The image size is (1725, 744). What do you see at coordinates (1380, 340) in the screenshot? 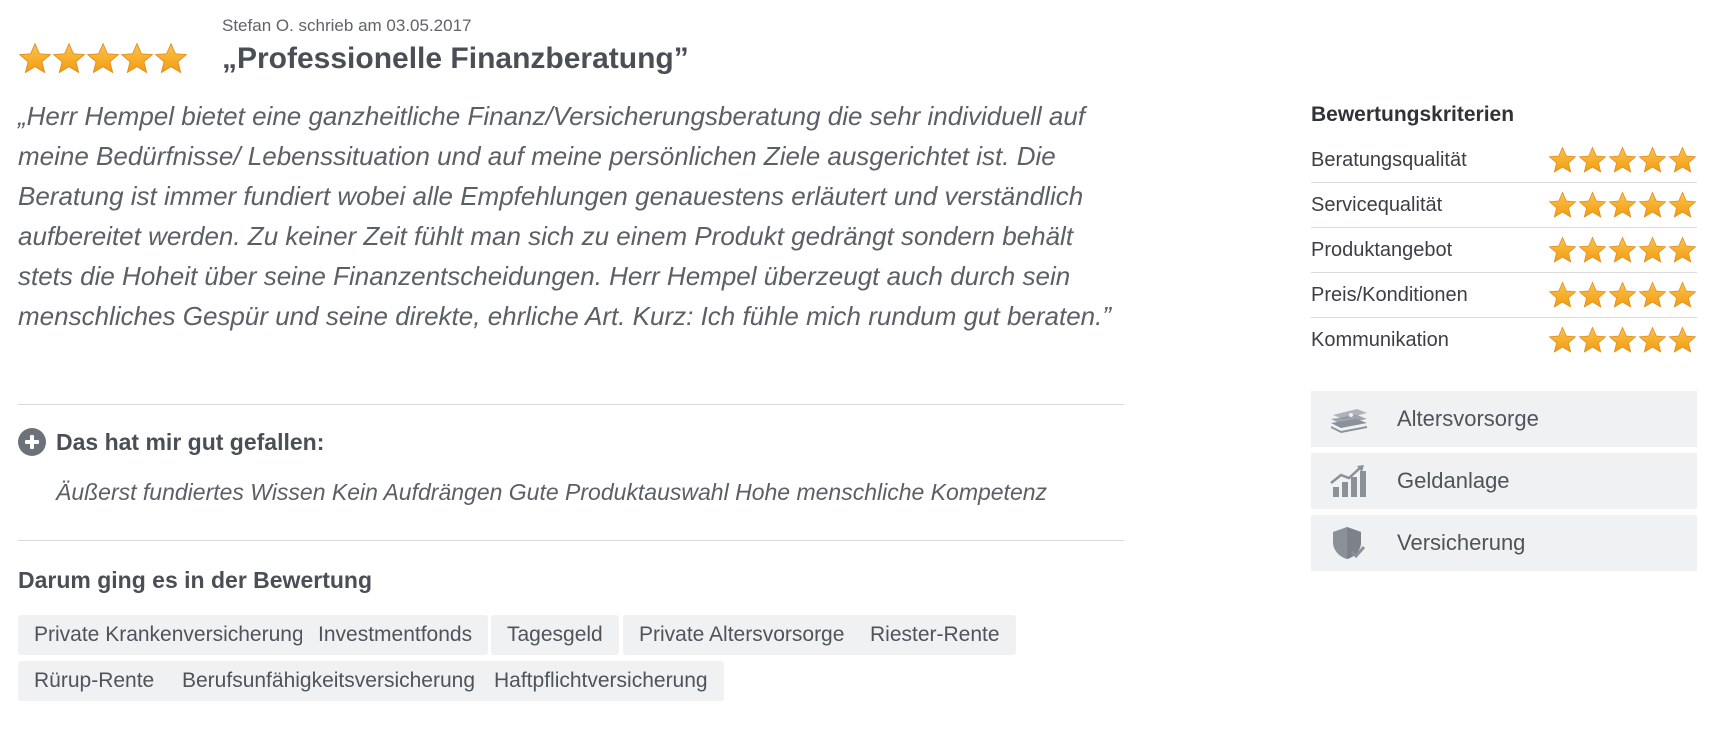
I see `criteria-label: Kommunikation` at bounding box center [1380, 340].